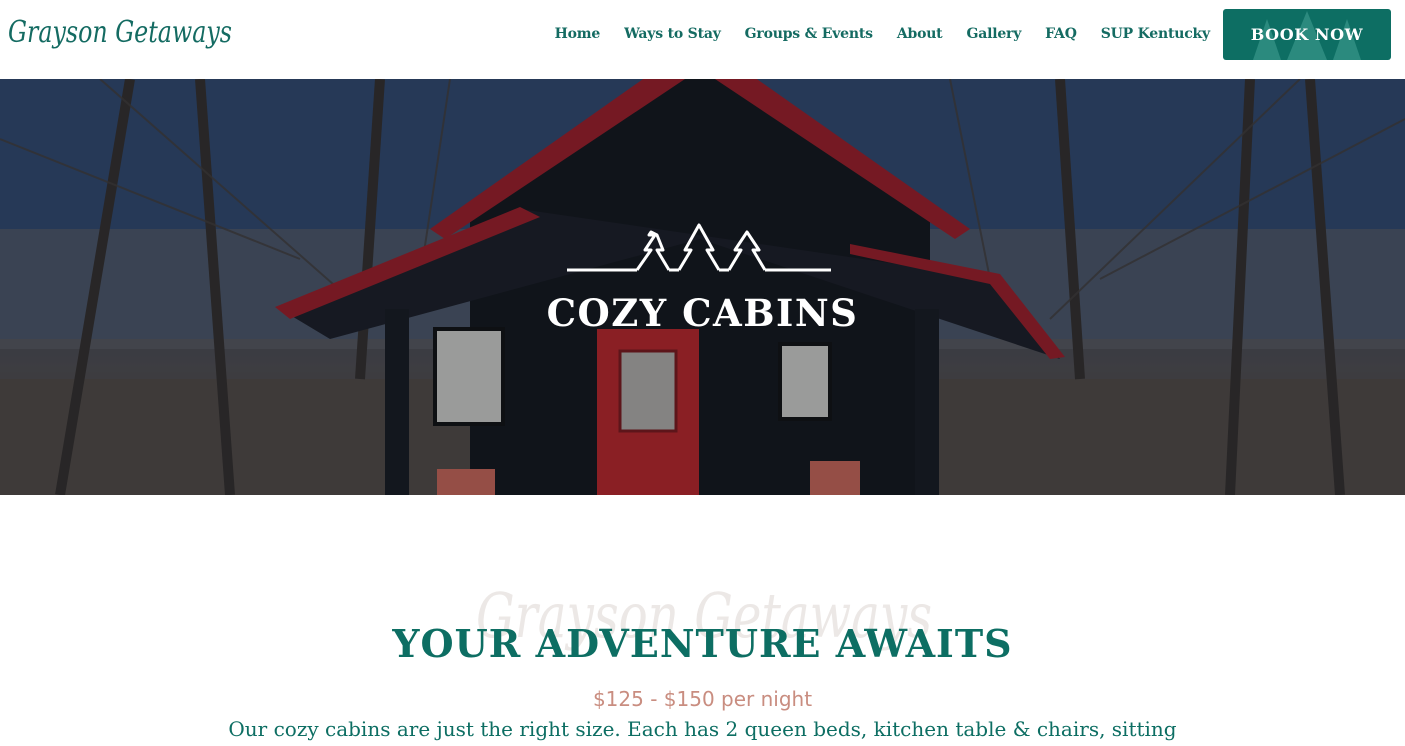 This screenshot has height=746, width=1405. Describe the element at coordinates (578, 34) in the screenshot. I see `nav-home: Home` at that location.